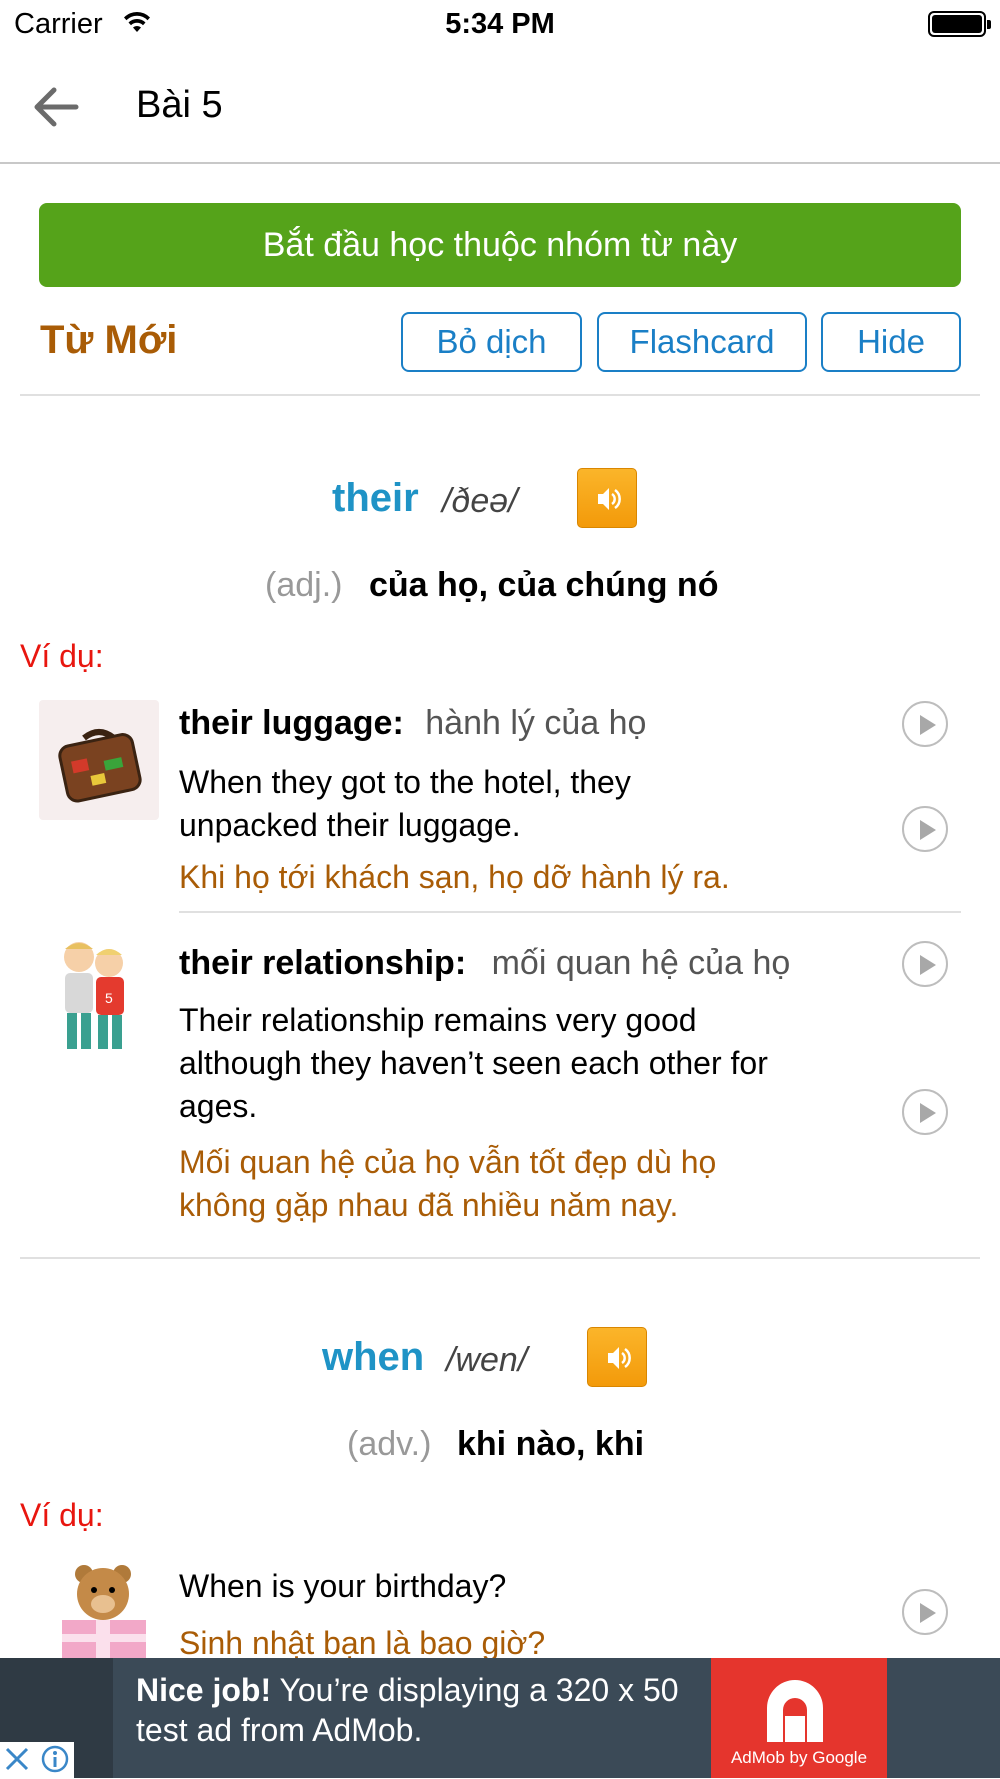  What do you see at coordinates (500, 1258) in the screenshot?
I see `word-divider` at bounding box center [500, 1258].